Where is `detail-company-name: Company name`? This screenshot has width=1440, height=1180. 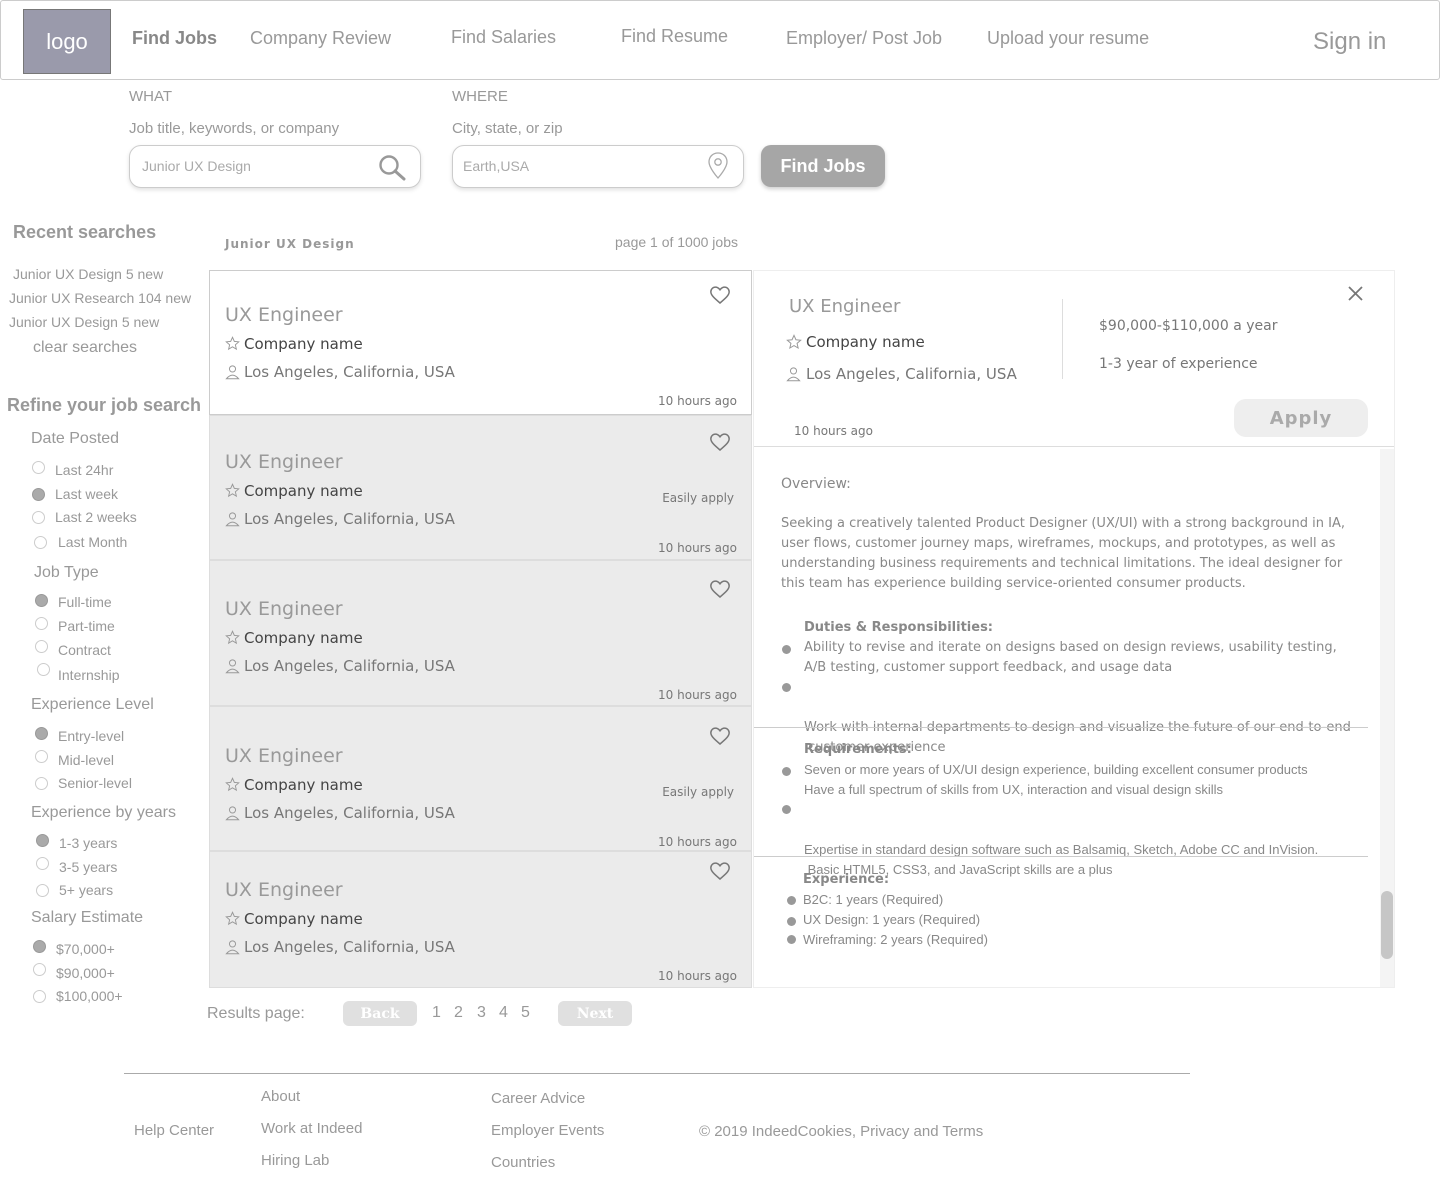
detail-company-name: Company name is located at coordinates (865, 342).